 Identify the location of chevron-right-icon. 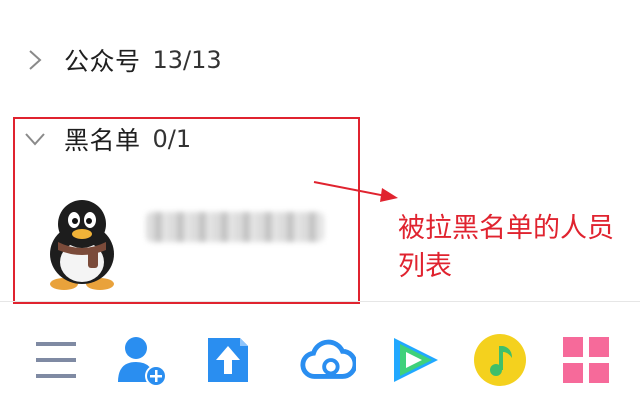
(35, 60).